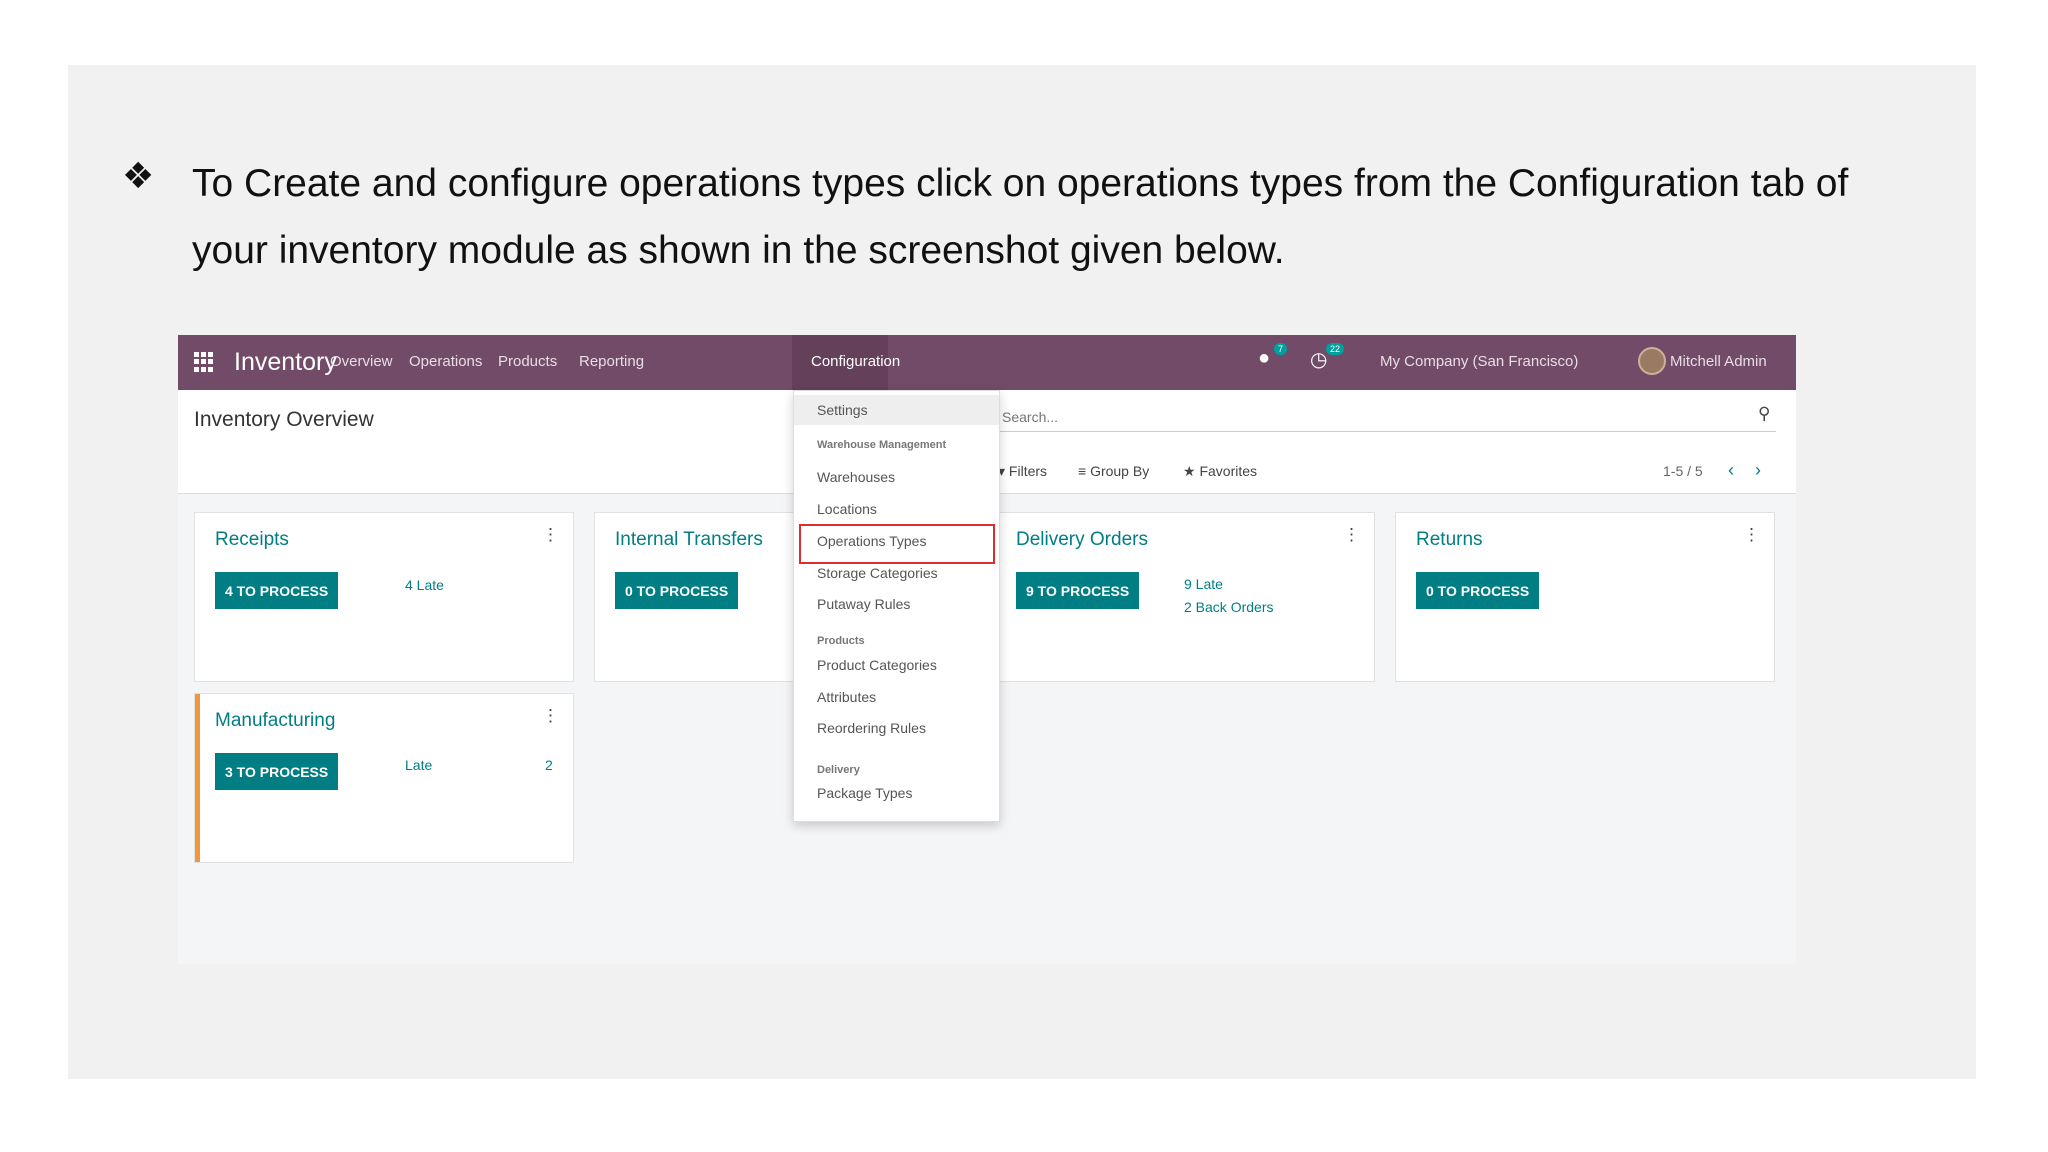 The image size is (2048, 1152). I want to click on dropdown-item-product-categories: Product Categories, so click(877, 665).